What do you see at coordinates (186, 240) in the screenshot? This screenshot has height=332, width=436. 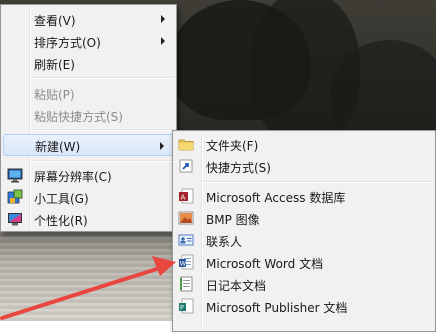 I see `contact-icon` at bounding box center [186, 240].